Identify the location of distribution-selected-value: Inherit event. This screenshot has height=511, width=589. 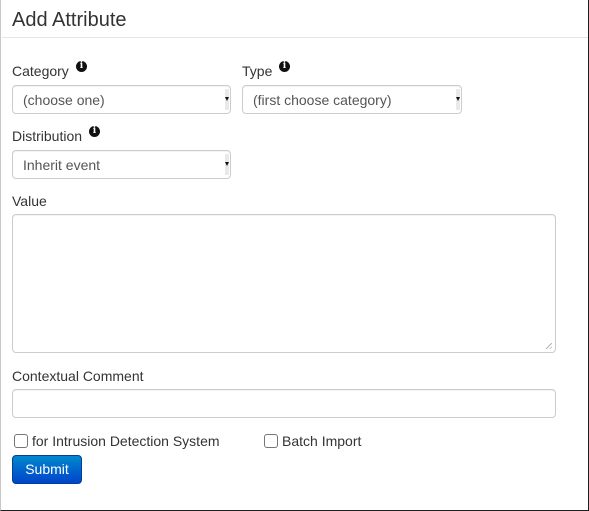
(62, 165).